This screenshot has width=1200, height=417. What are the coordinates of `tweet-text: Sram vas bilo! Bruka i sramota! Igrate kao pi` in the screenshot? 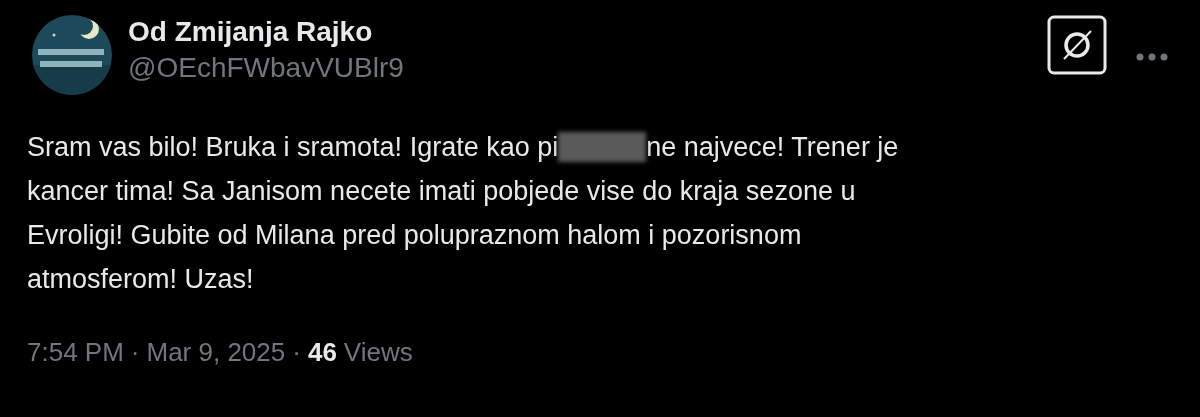 It's located at (293, 147).